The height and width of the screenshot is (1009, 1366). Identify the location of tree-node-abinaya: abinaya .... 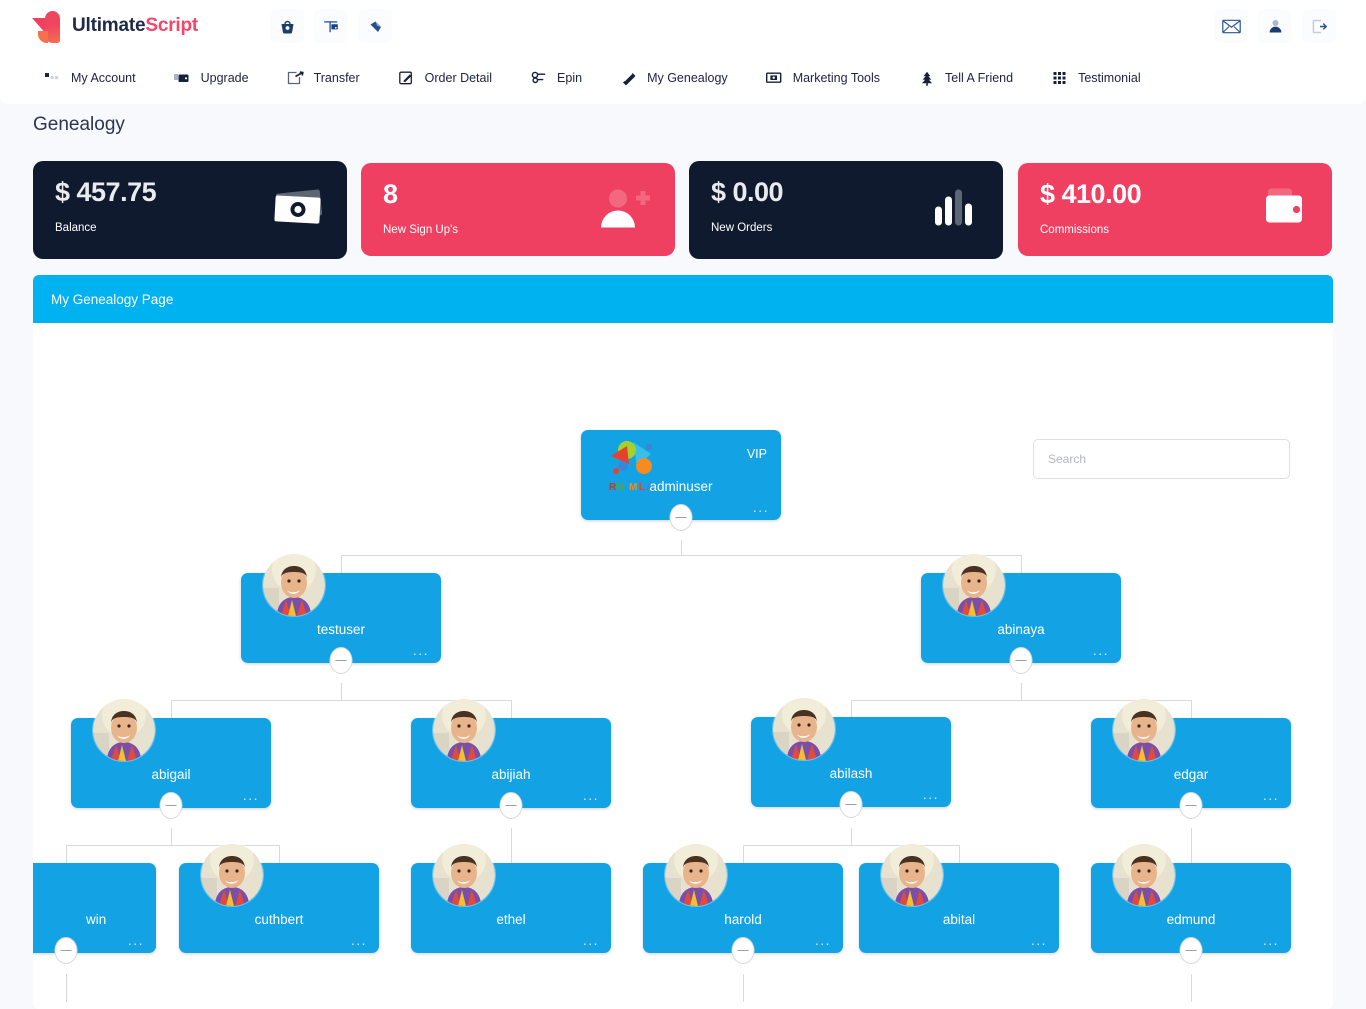
(1021, 614).